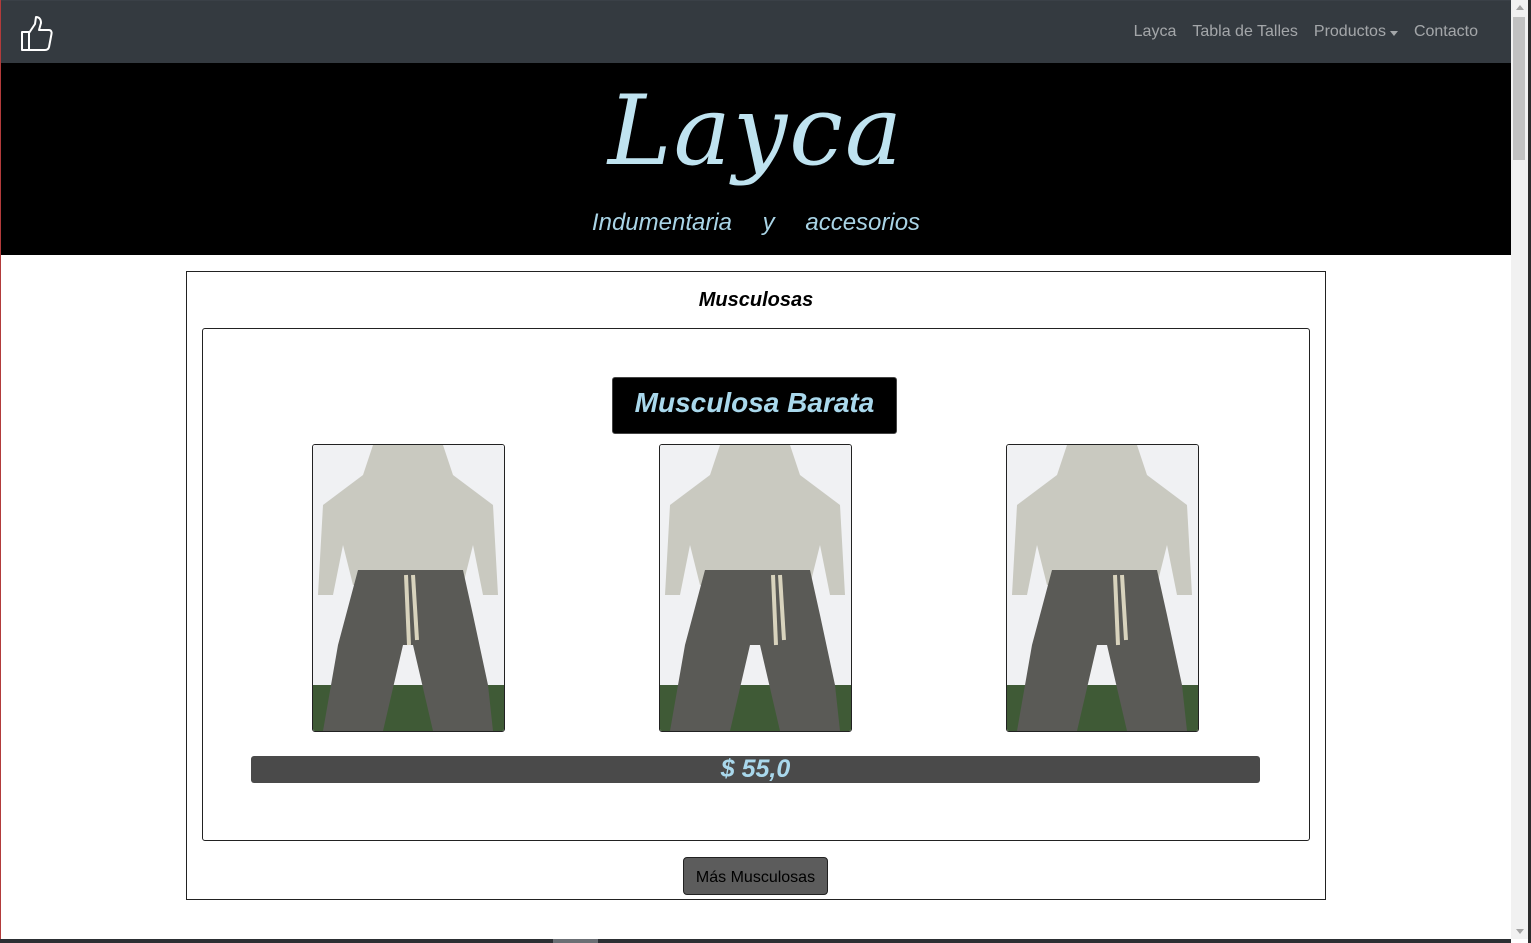  Describe the element at coordinates (1520, 7) in the screenshot. I see `scroll-up-arrow-icon` at that location.